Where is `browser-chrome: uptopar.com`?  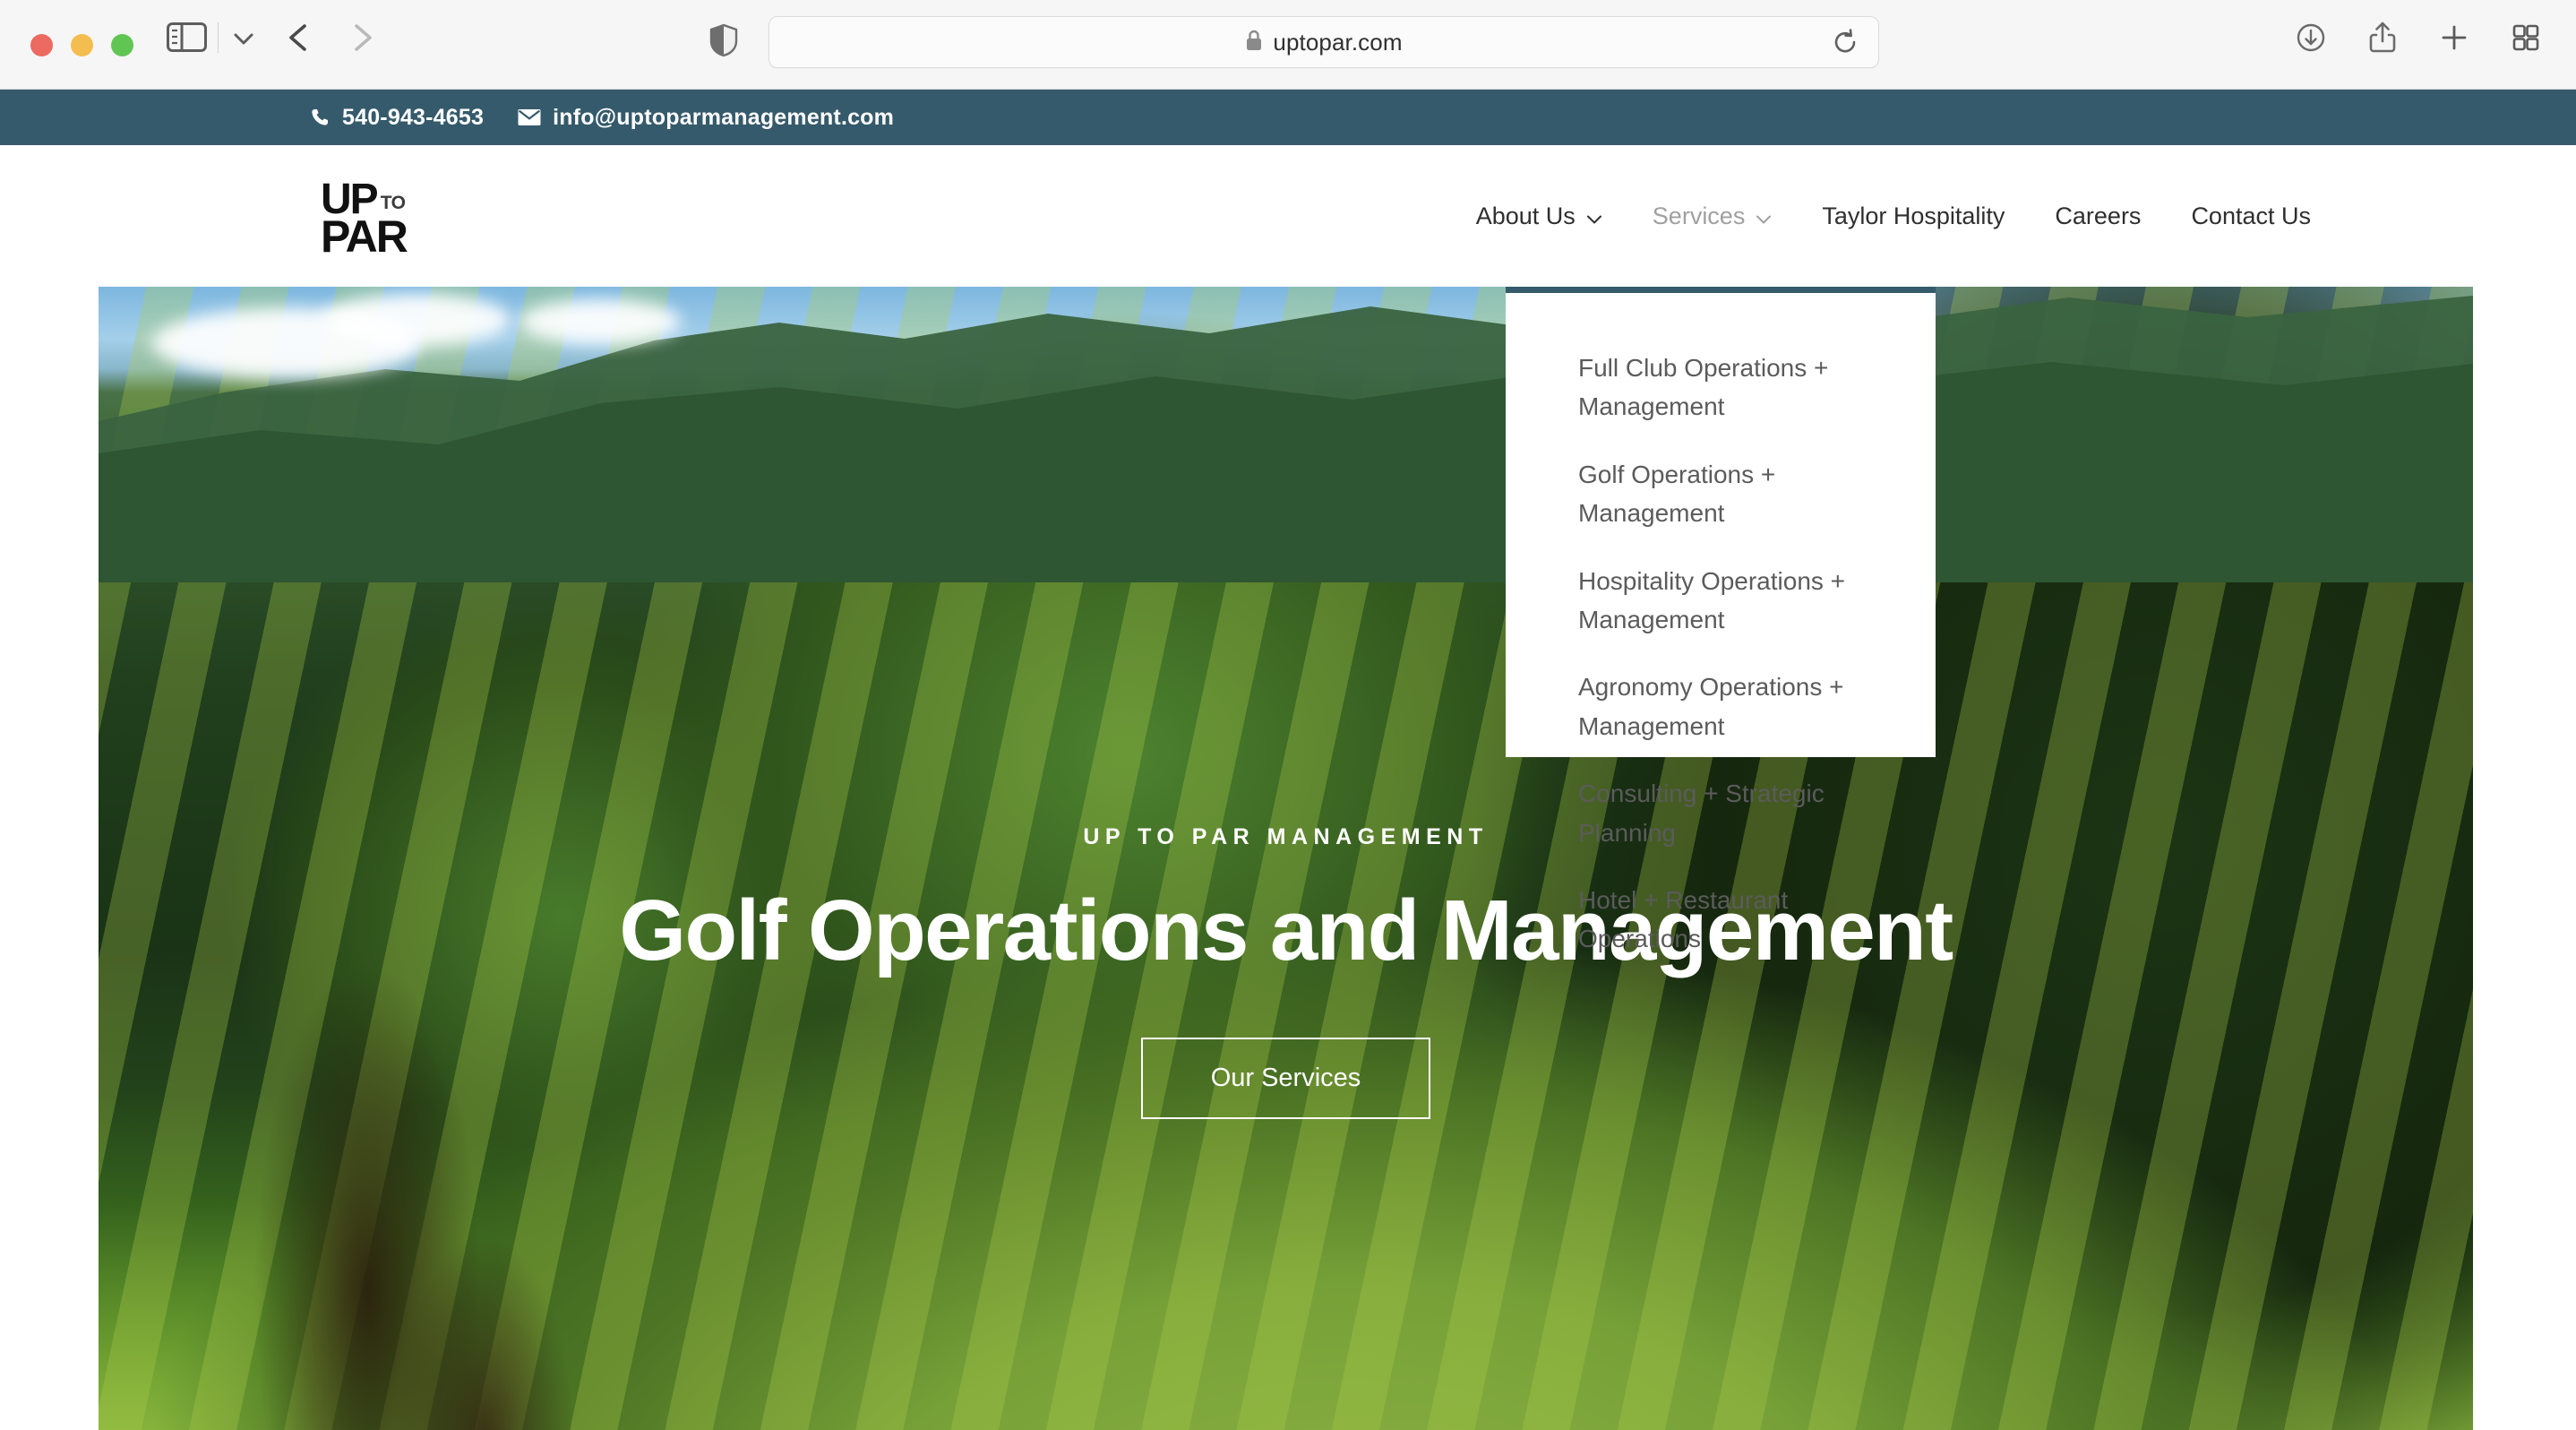
browser-chrome: uptopar.com is located at coordinates (1288, 45).